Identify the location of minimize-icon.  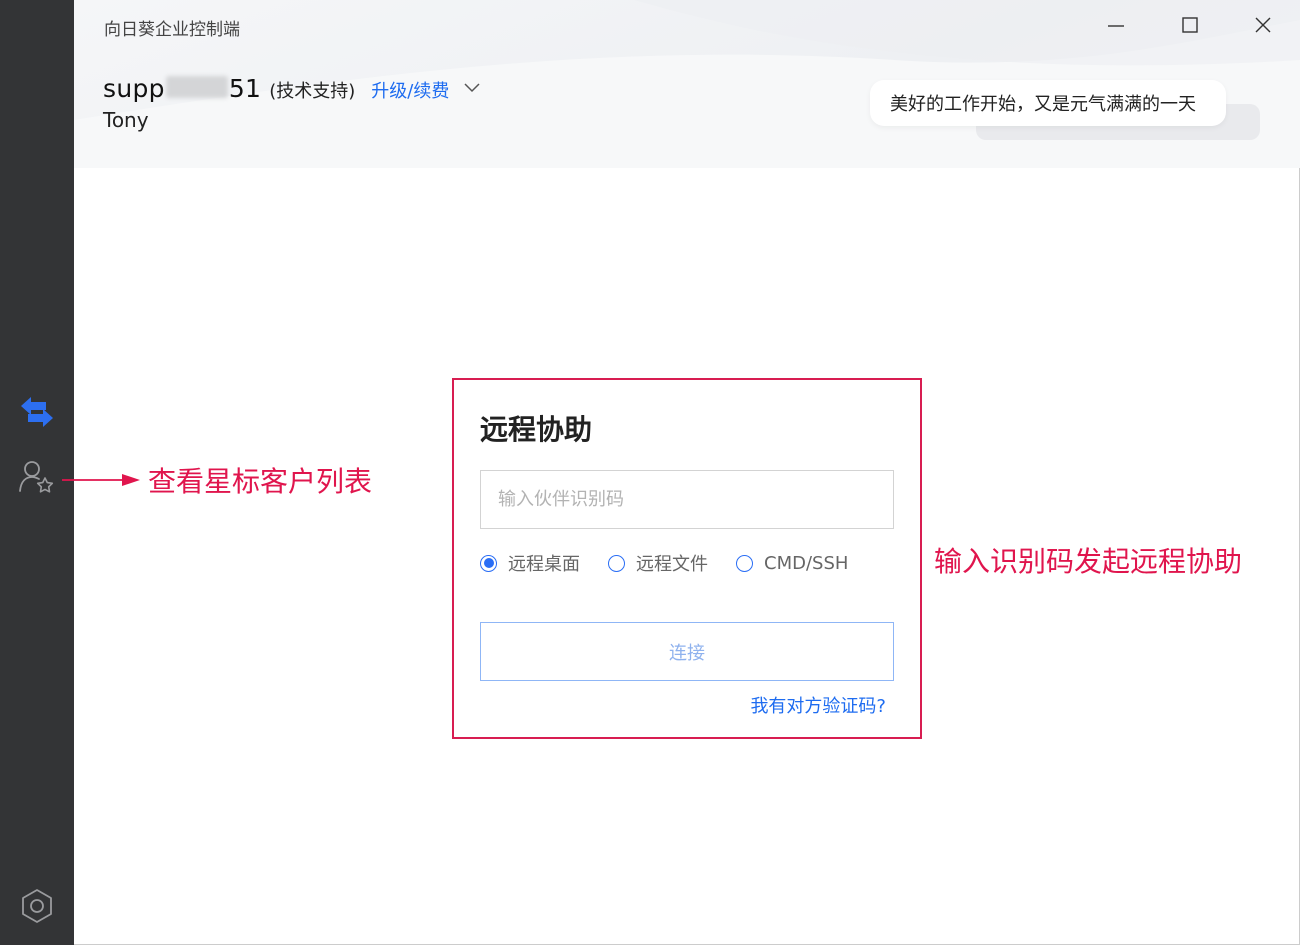
(1116, 26).